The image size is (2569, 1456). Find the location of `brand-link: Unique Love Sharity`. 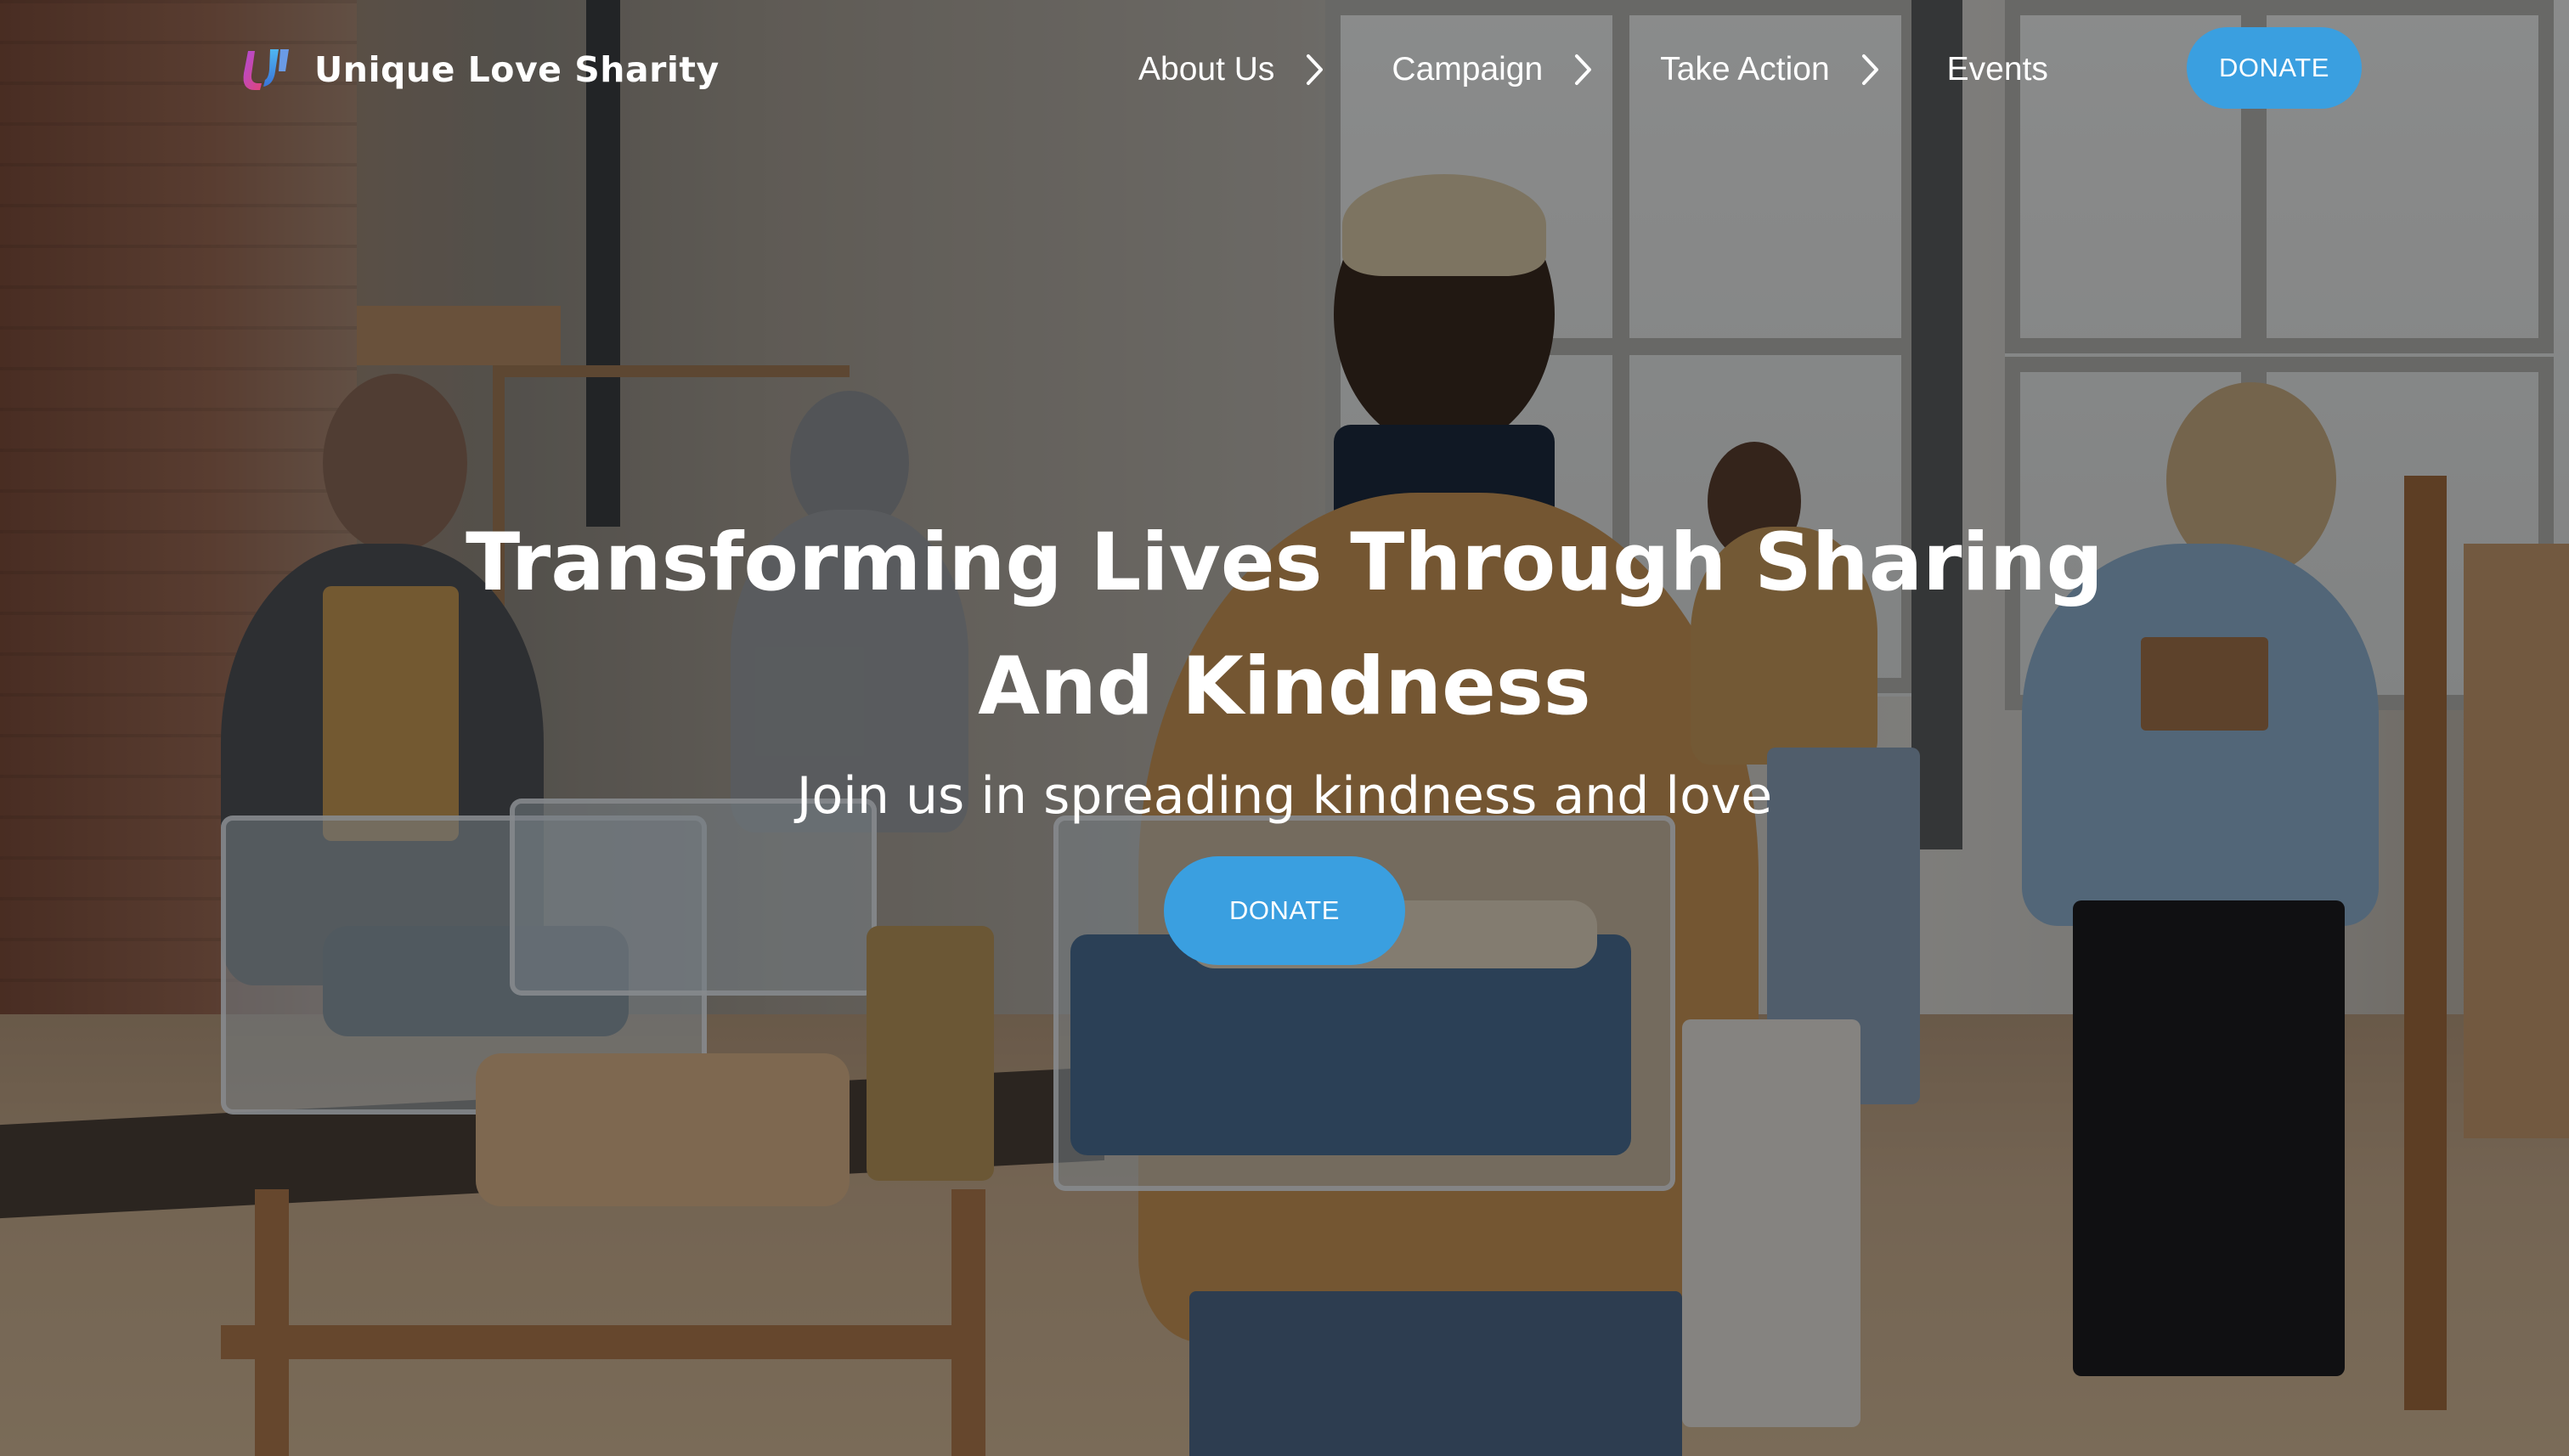

brand-link: Unique Love Sharity is located at coordinates (480, 69).